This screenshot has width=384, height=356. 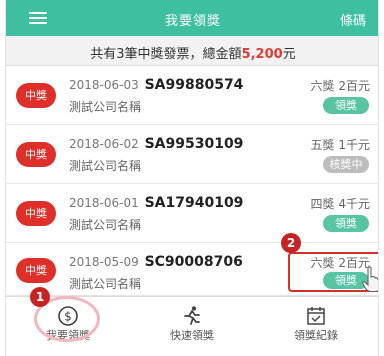 What do you see at coordinates (104, 262) in the screenshot?
I see `invoice-date: 2018-05-09` at bounding box center [104, 262].